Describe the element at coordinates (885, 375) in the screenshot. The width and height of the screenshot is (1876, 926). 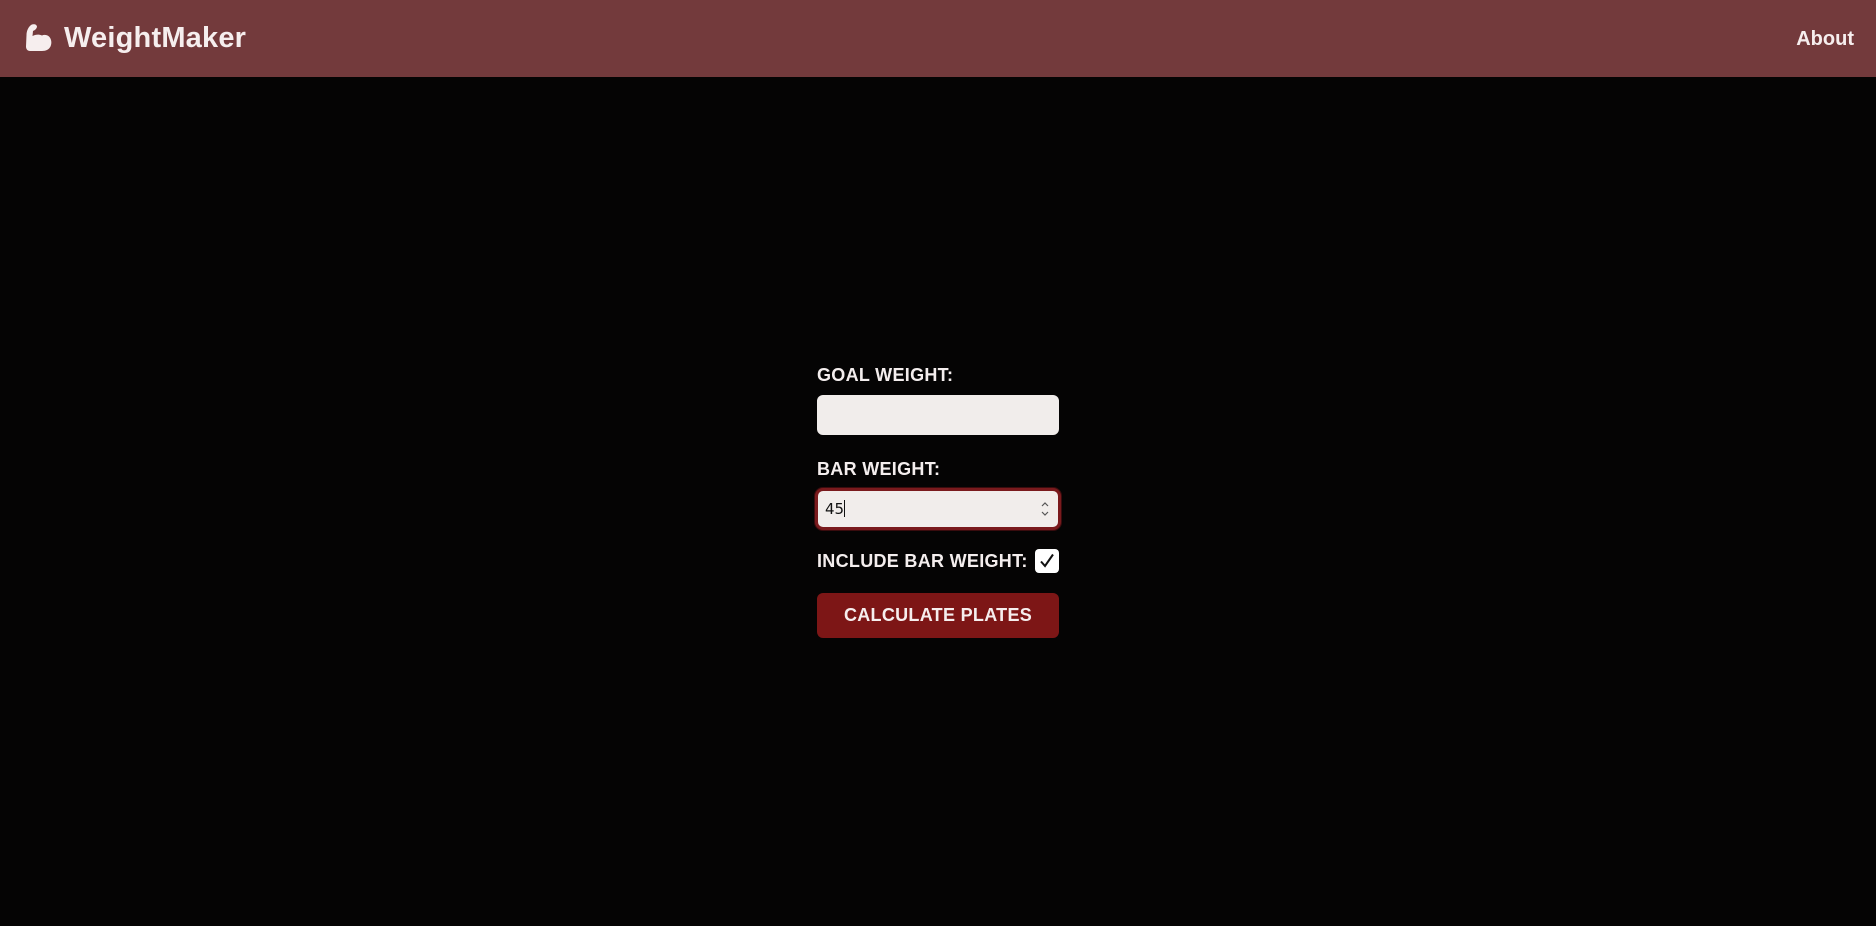
I see `goal-weight-label: GOAL WEIGHT:` at that location.